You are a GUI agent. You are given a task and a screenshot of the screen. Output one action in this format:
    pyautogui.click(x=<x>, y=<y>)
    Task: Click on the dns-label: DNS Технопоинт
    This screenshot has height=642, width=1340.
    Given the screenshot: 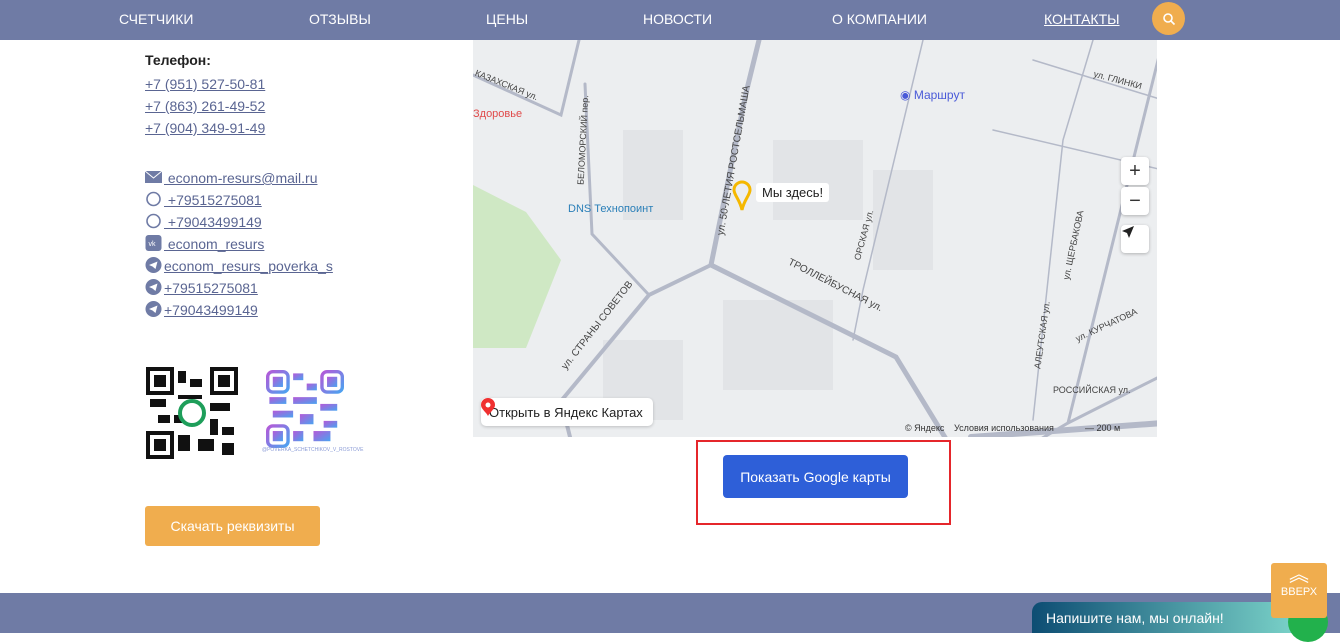 What is the action you would take?
    pyautogui.click(x=611, y=209)
    